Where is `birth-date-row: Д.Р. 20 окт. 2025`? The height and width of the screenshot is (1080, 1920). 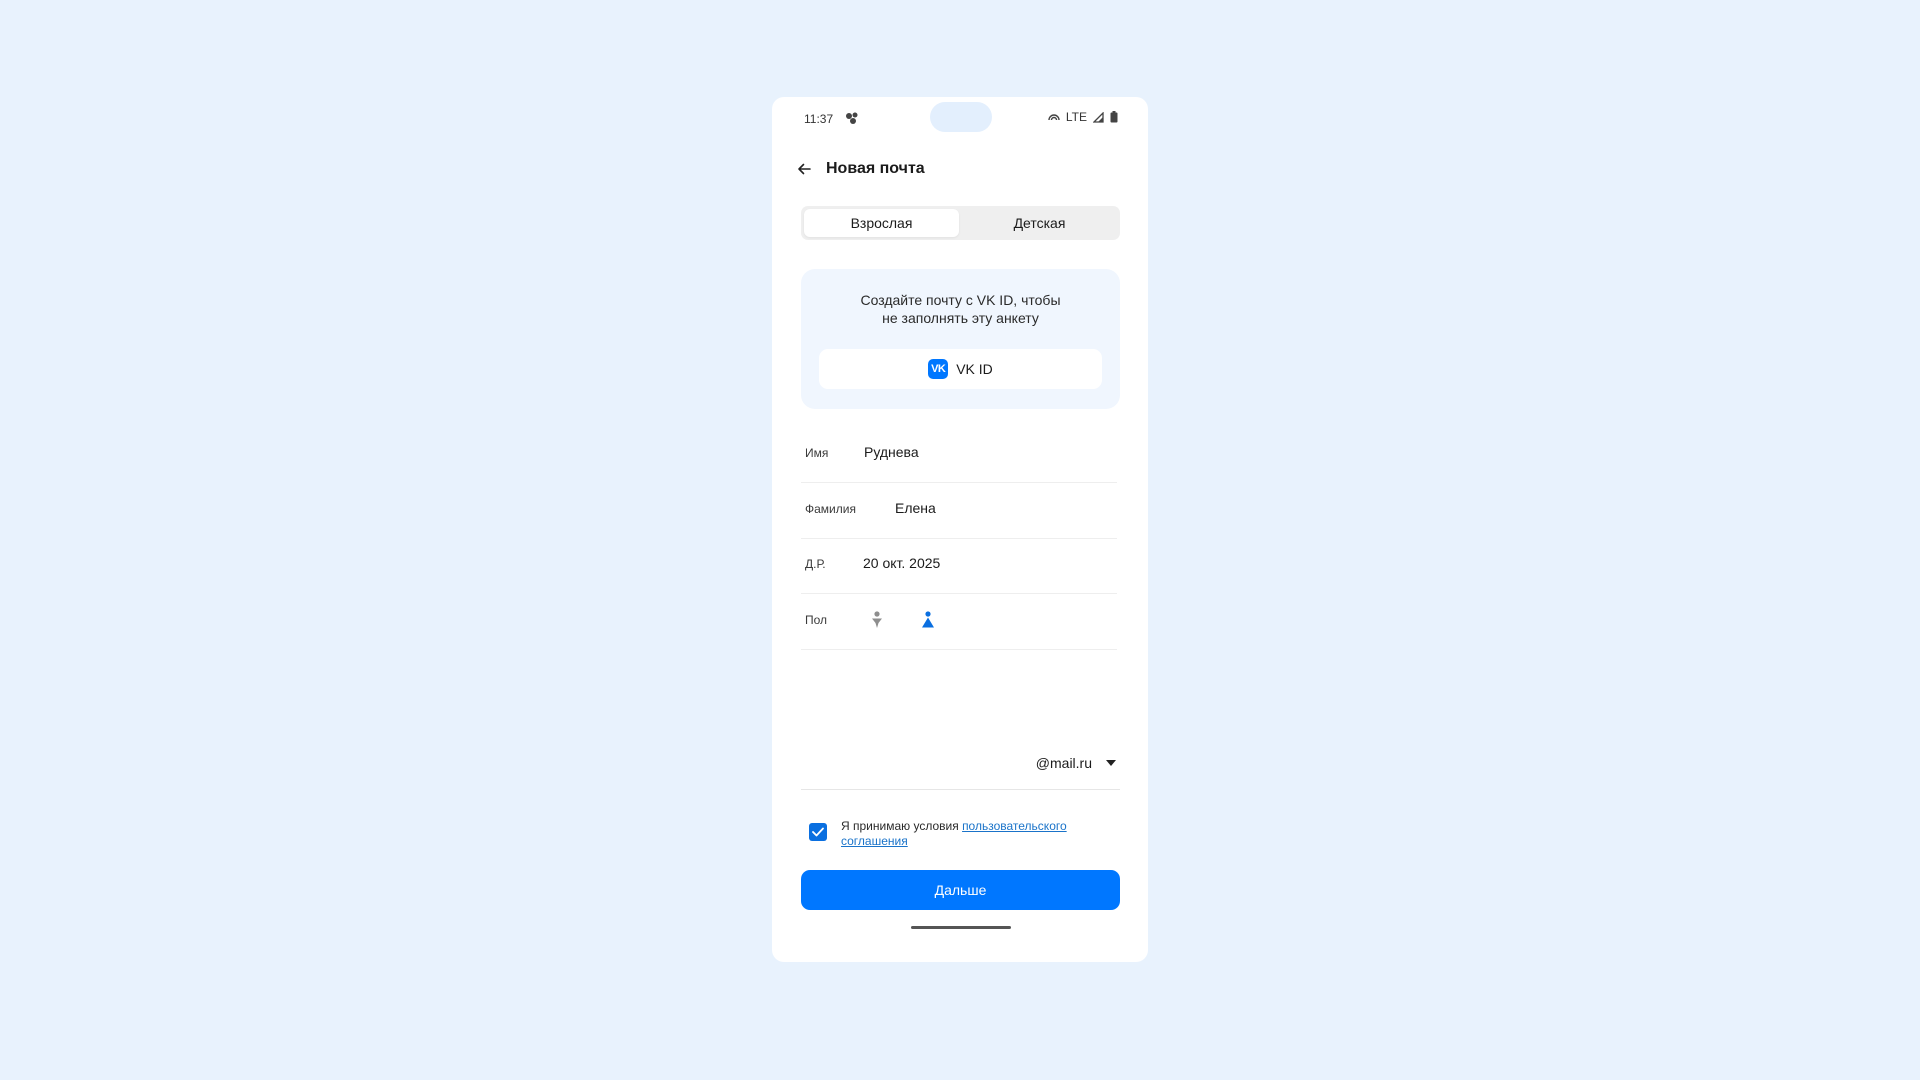 birth-date-row: Д.Р. 20 окт. 2025 is located at coordinates (959, 566).